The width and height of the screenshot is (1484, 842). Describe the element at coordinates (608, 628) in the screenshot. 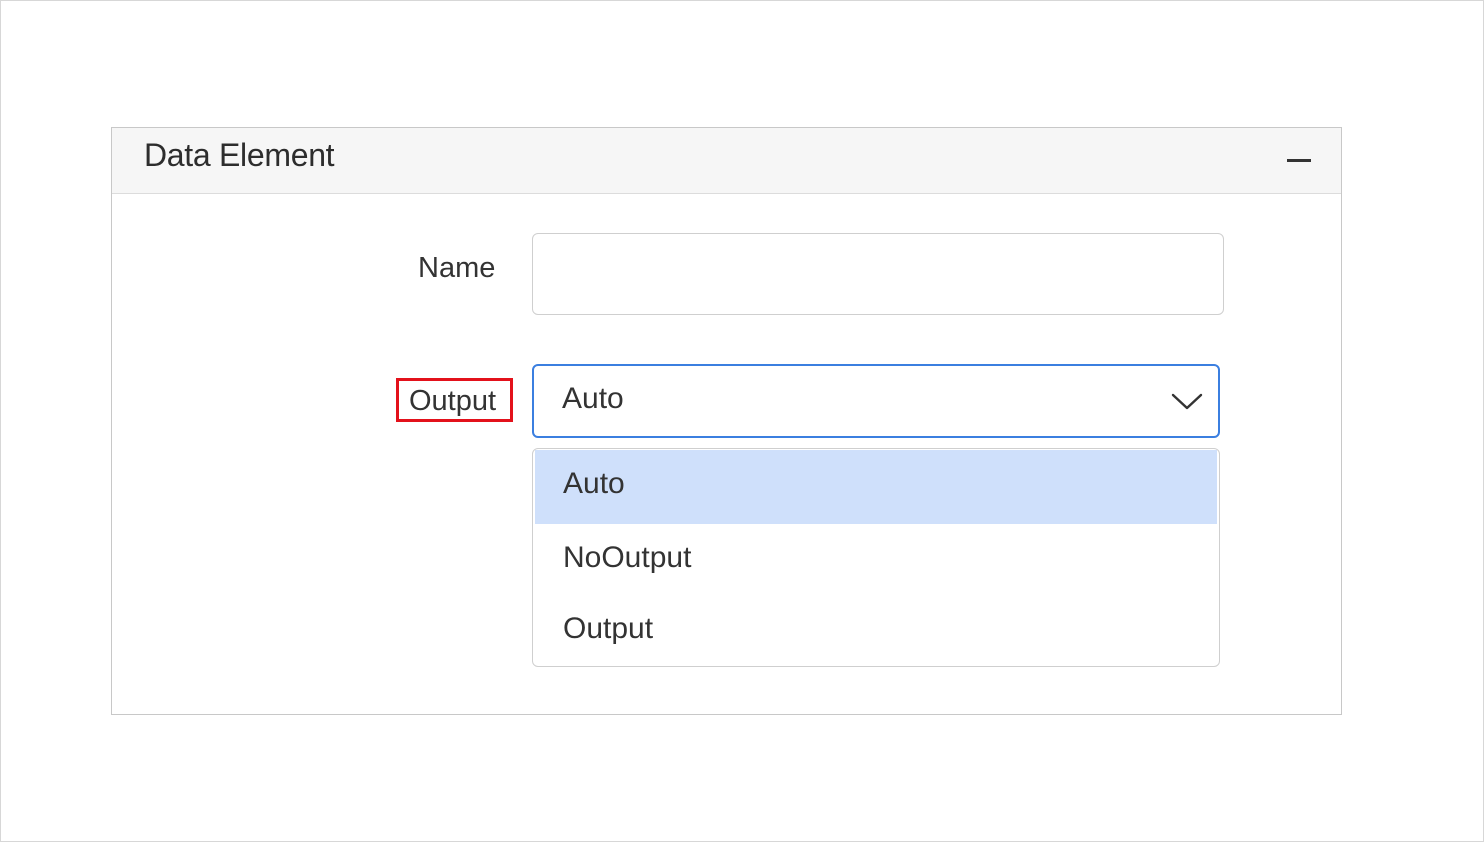

I see `option-label: Output` at that location.